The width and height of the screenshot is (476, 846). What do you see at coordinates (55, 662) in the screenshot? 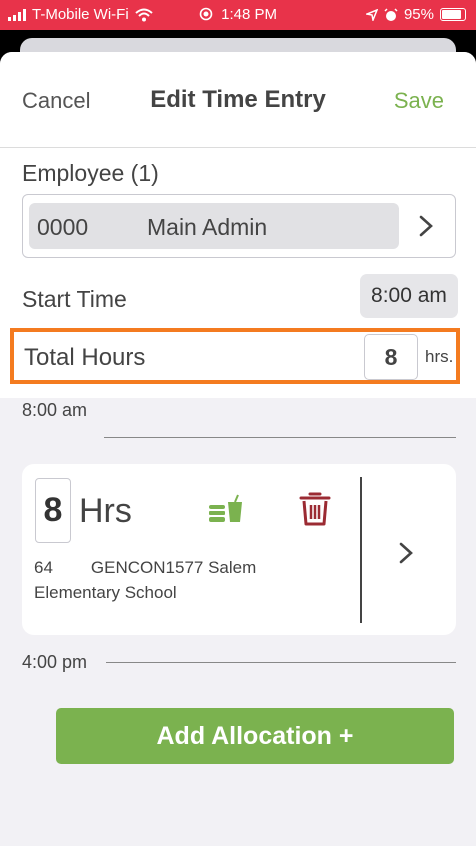
I see `timeline-end-label: 4:00 pm` at bounding box center [55, 662].